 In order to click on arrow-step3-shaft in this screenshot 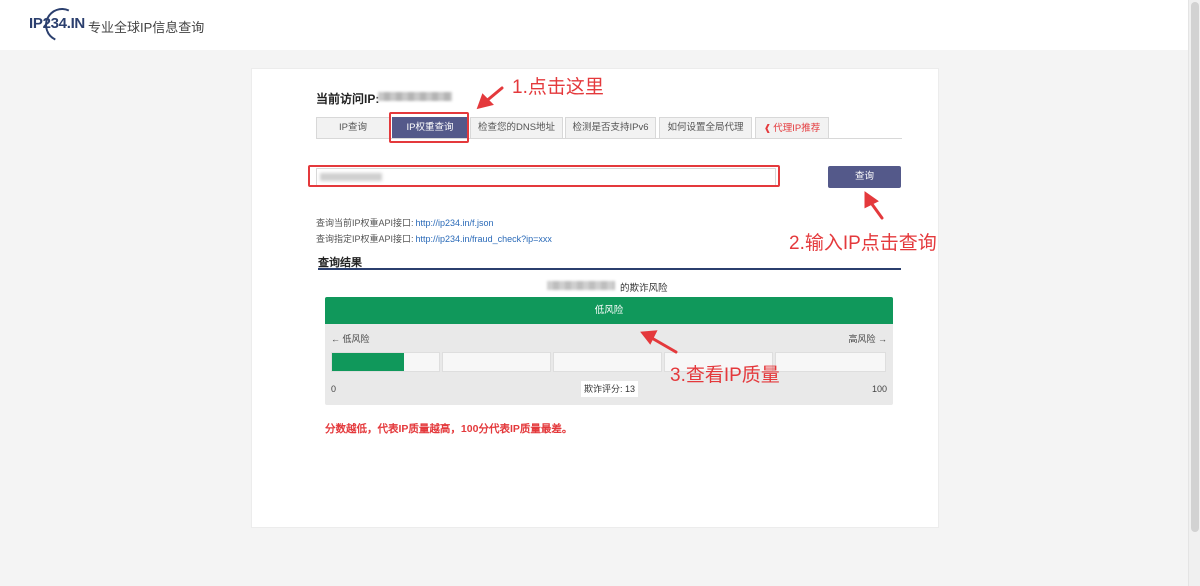, I will do `click(663, 344)`.